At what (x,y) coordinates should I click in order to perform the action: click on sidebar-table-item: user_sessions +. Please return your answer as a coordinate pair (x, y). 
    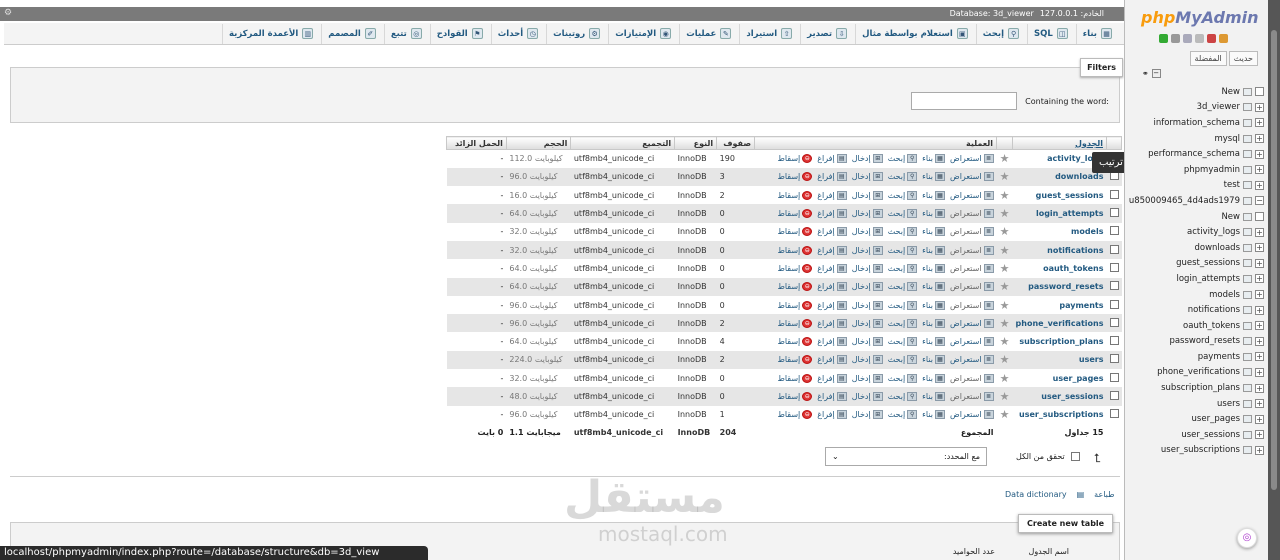
    Looking at the image, I should click on (1194, 435).